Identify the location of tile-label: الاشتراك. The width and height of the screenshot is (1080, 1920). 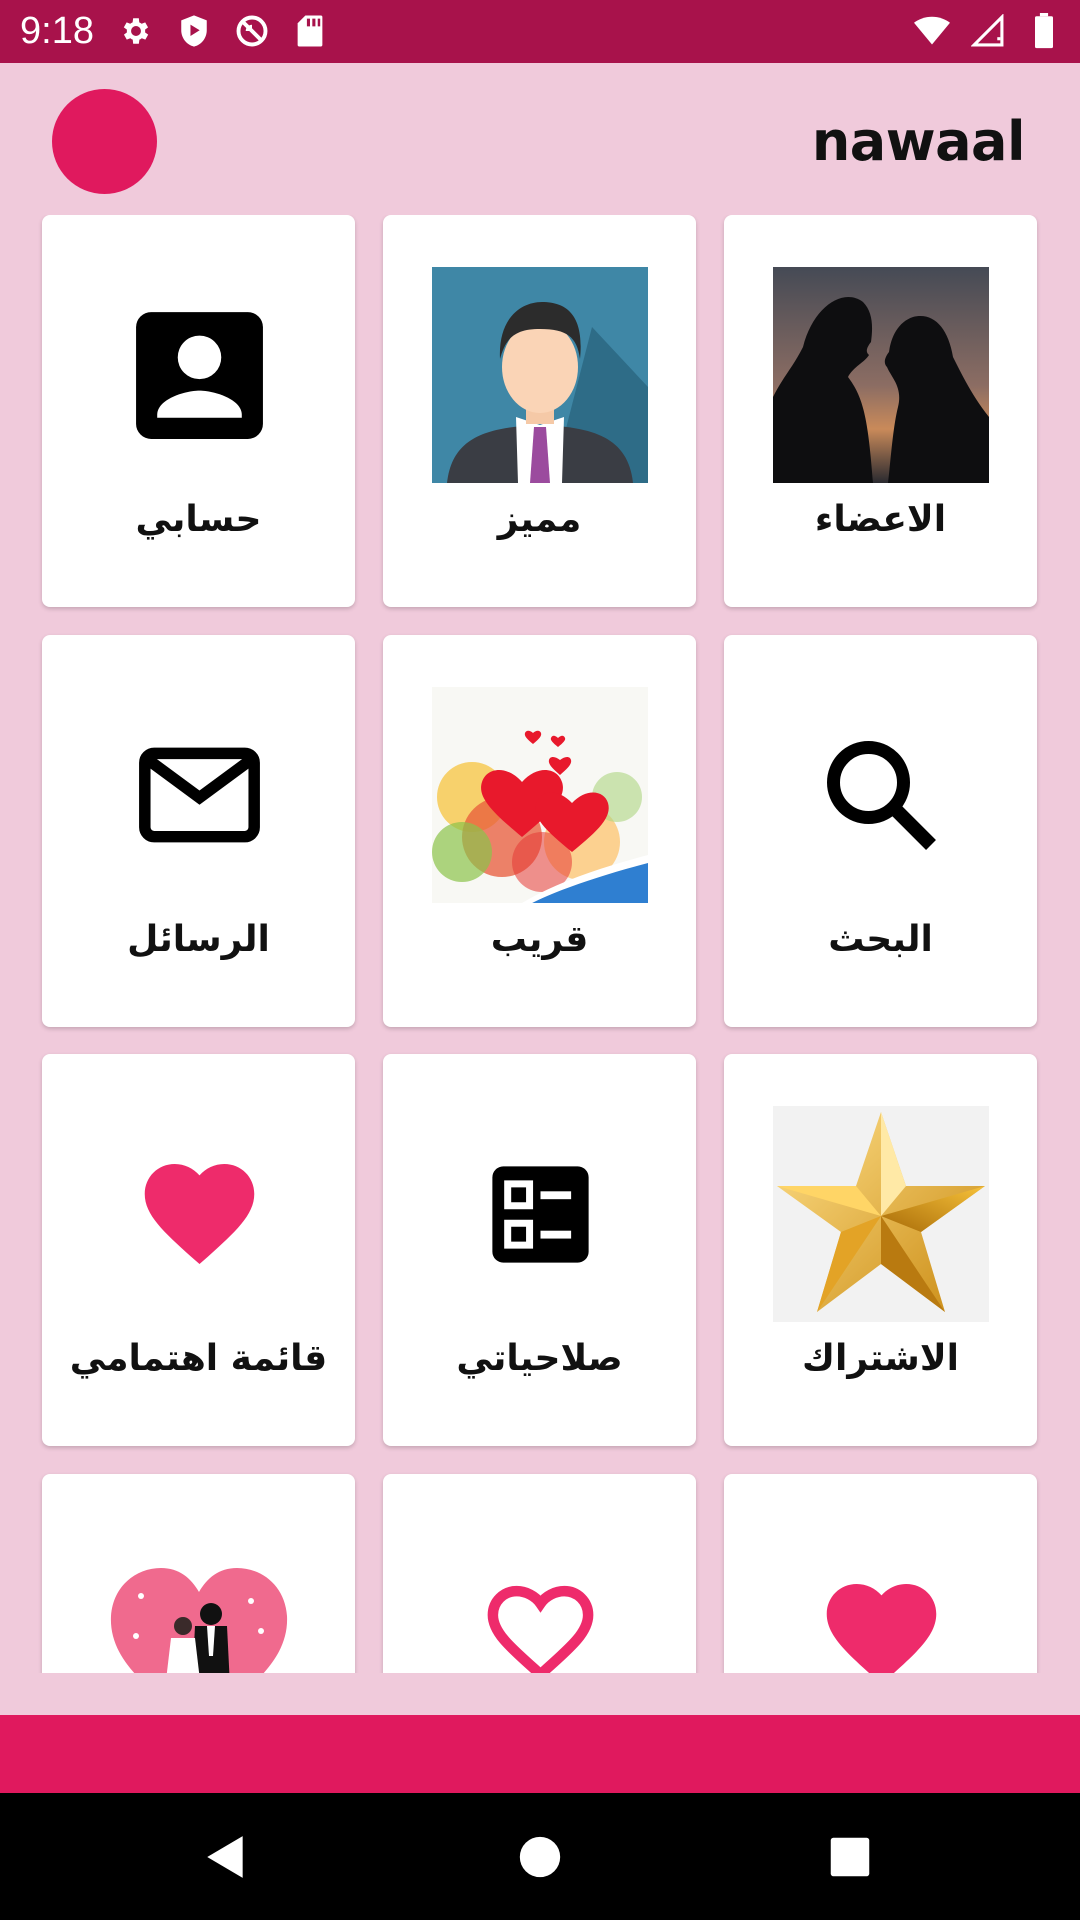
(880, 1358).